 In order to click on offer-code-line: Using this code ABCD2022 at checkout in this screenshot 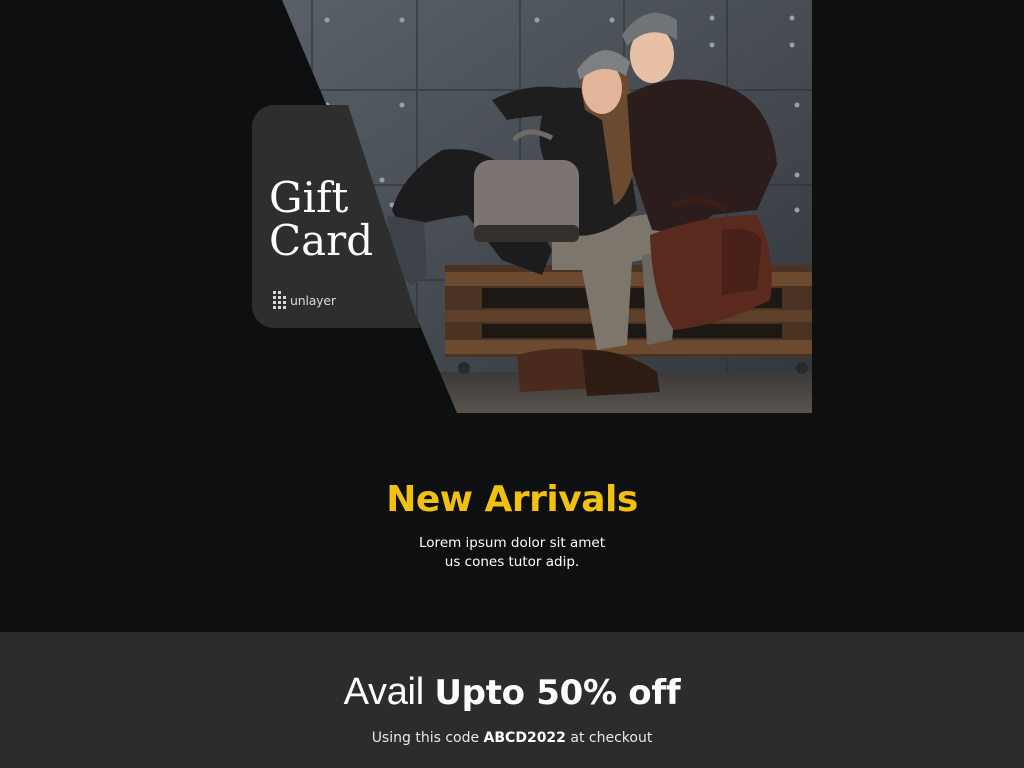, I will do `click(512, 738)`.